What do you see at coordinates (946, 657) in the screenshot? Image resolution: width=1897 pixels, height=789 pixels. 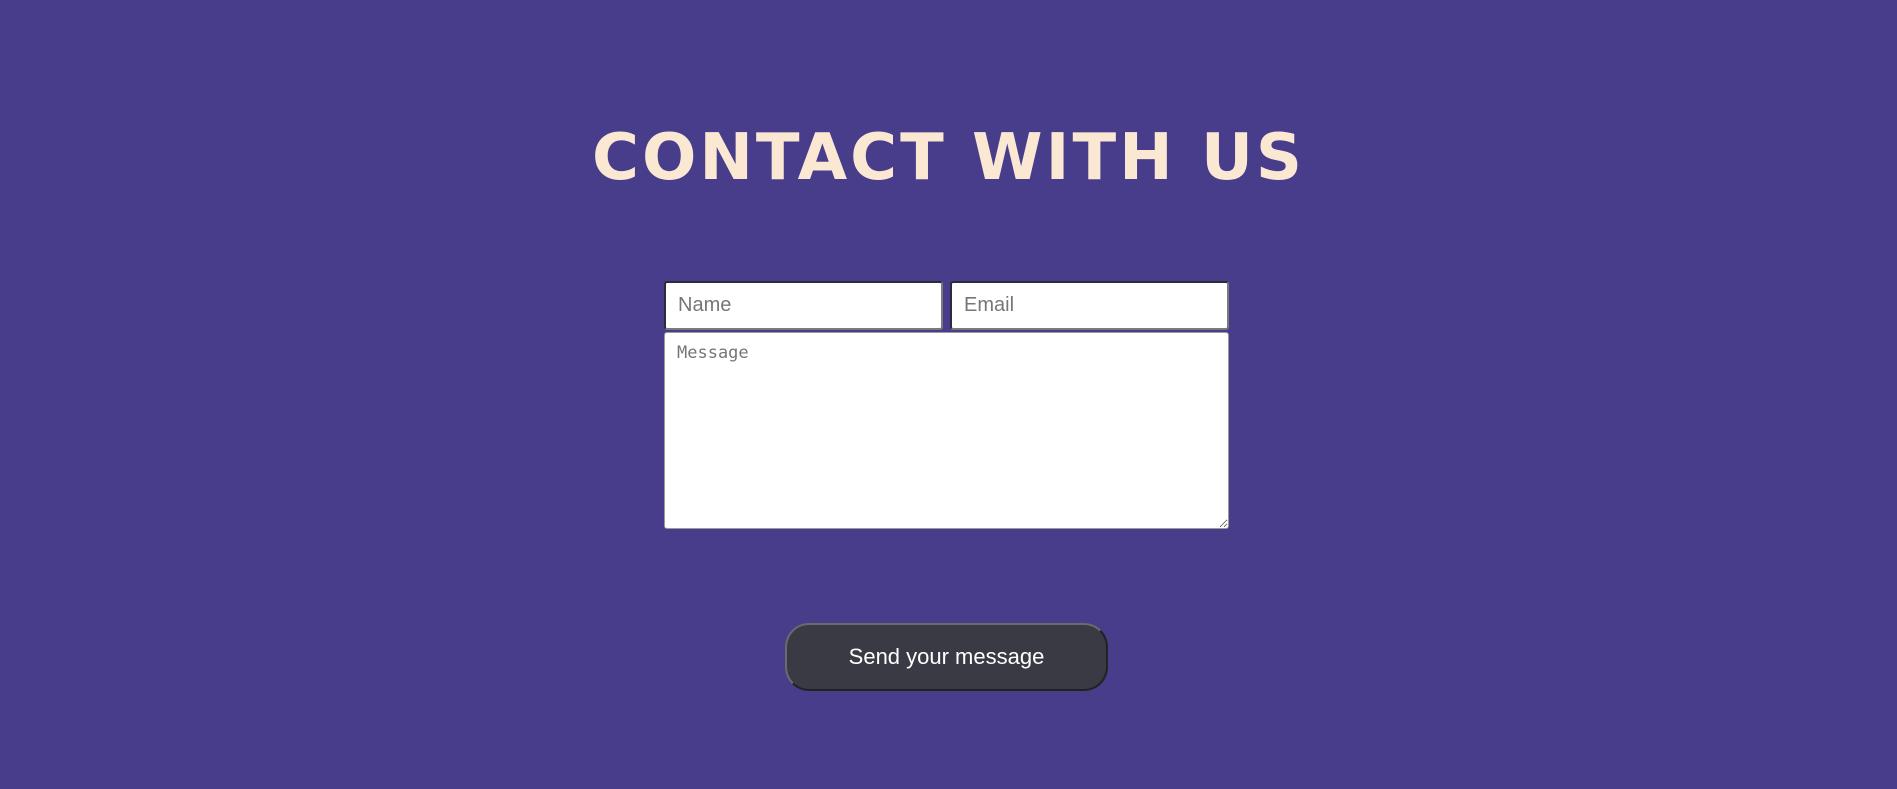 I see `send-message-button: Send your message` at bounding box center [946, 657].